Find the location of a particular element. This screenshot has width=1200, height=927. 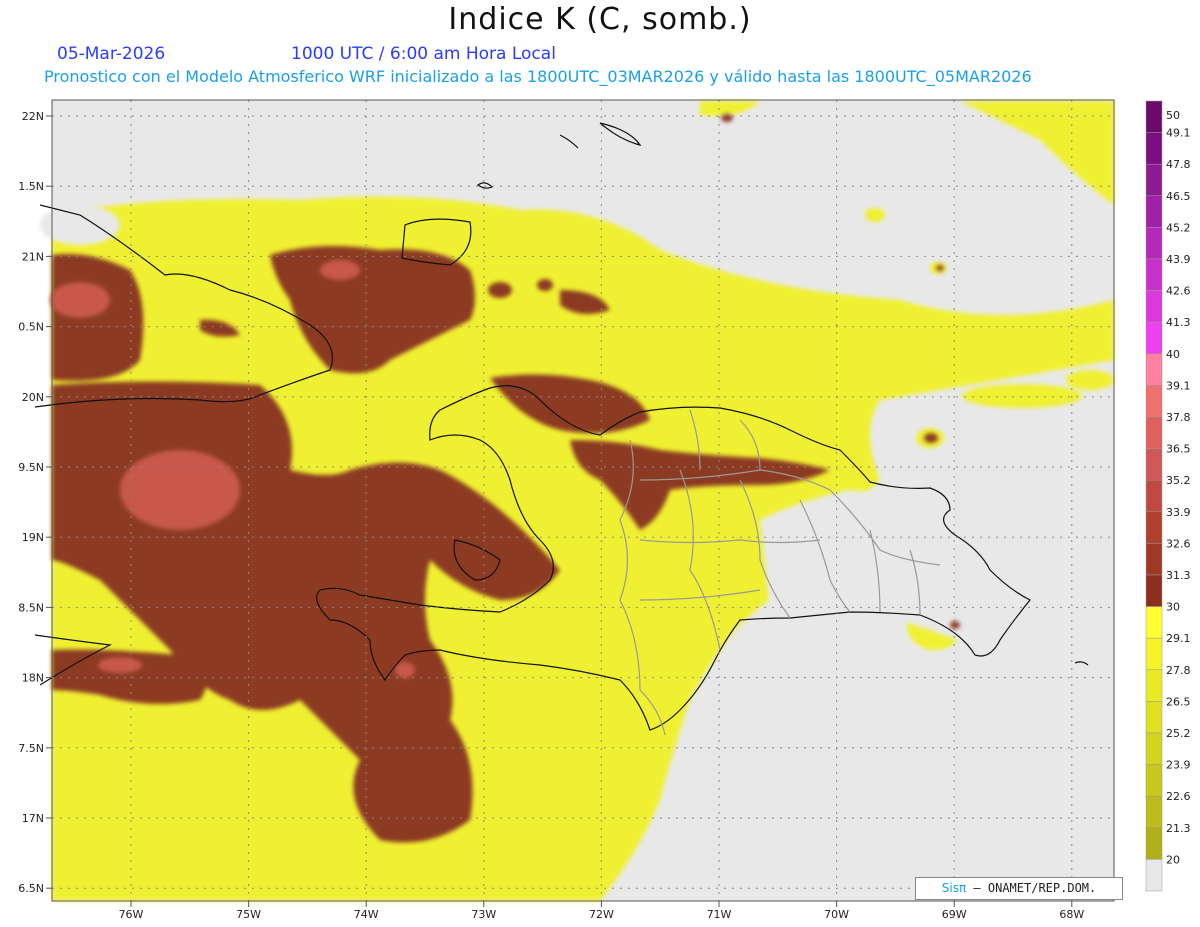

lon-label: 68W is located at coordinates (1071, 914).